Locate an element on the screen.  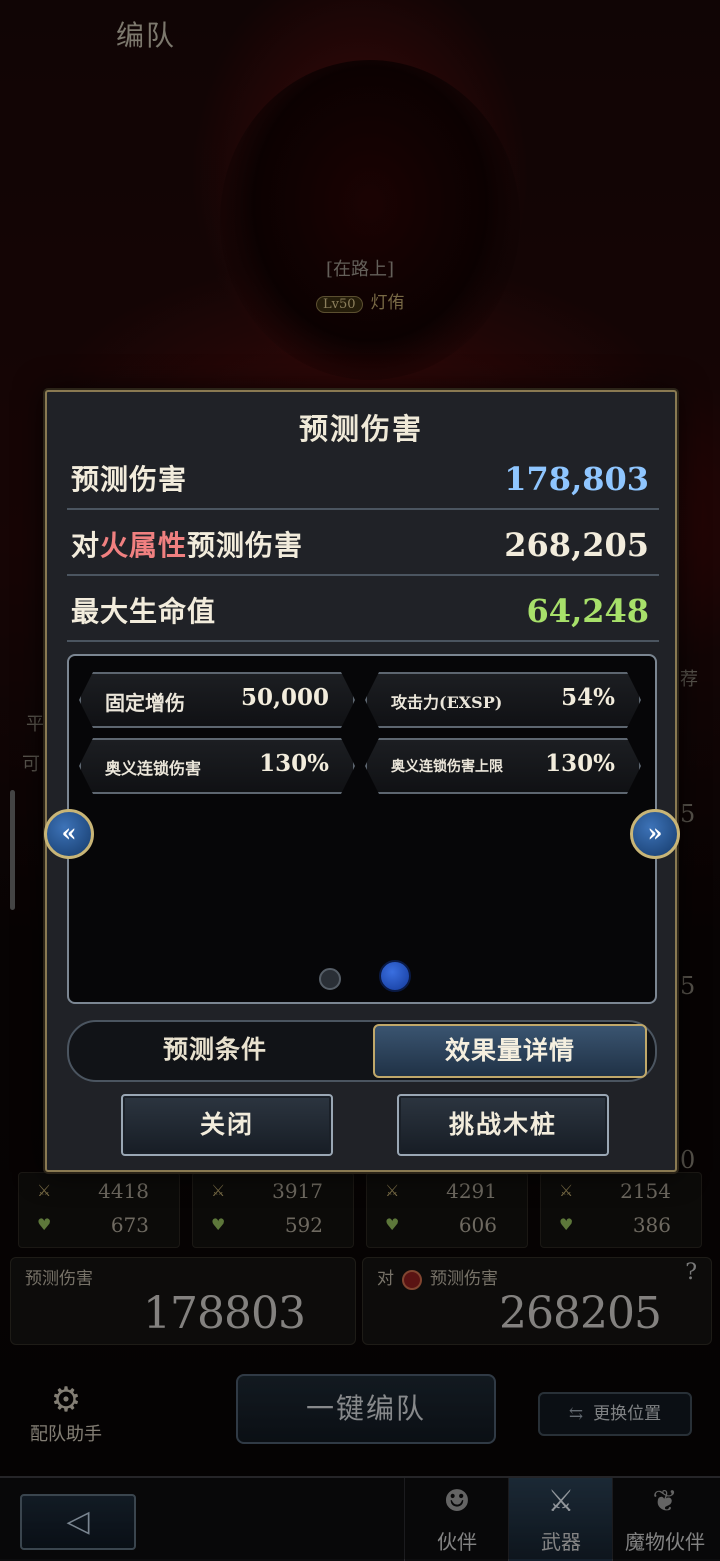
page-indicator-dot is located at coordinates (330, 979).